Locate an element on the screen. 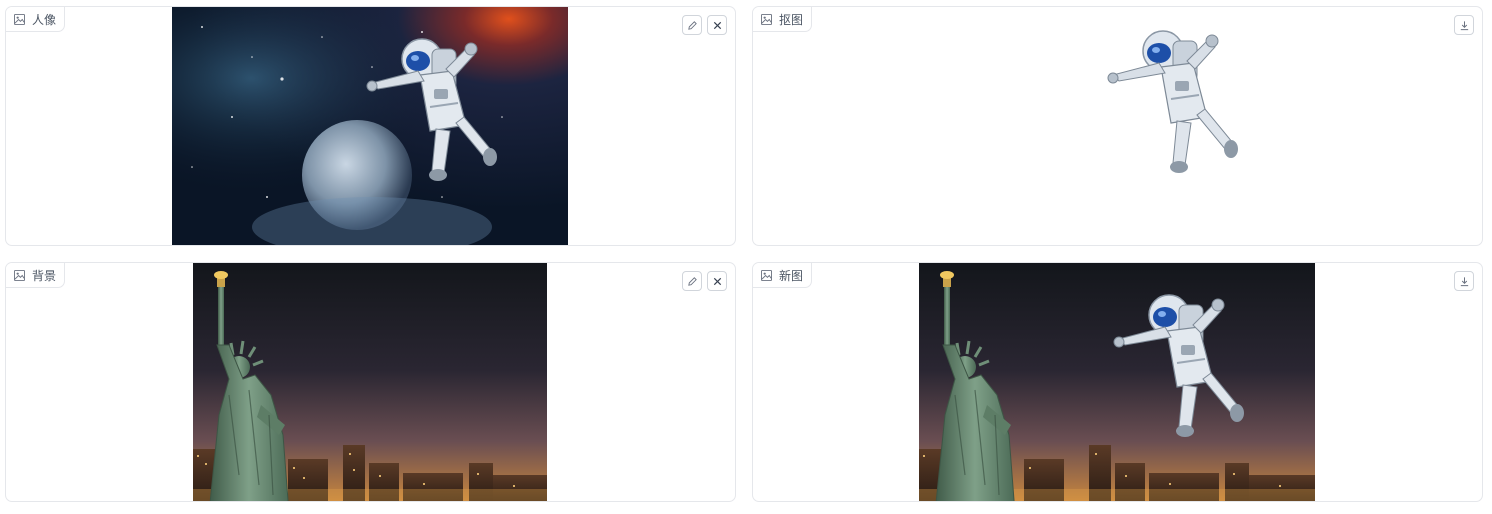 The height and width of the screenshot is (514, 1492). background-label: 背景 is located at coordinates (44, 275).